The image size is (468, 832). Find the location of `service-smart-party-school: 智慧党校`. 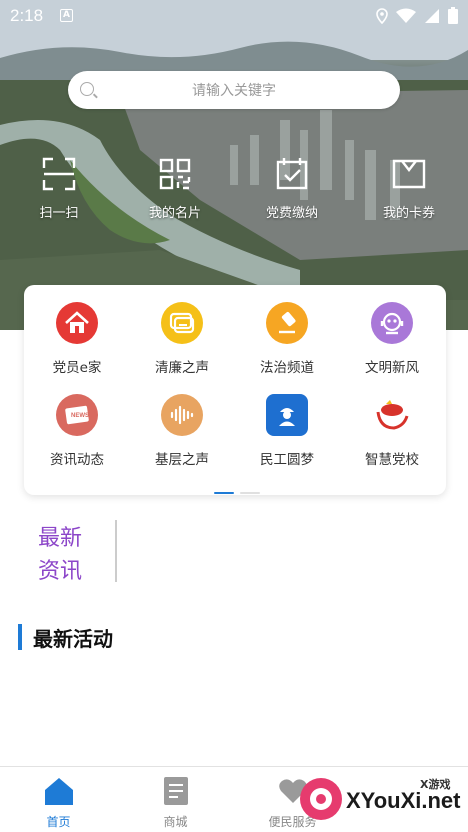

service-smart-party-school: 智慧党校 is located at coordinates (392, 431).